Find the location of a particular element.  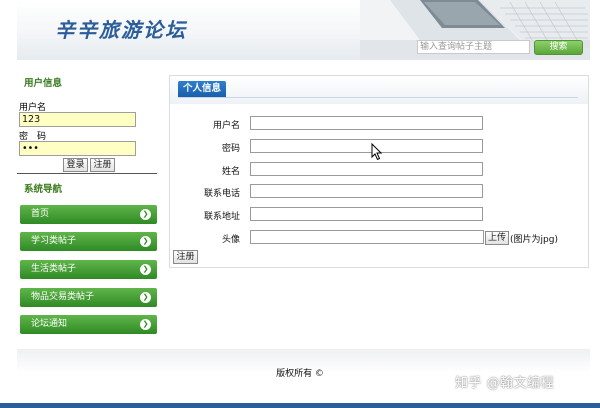

nav-item-label: 首页 is located at coordinates (40, 214).